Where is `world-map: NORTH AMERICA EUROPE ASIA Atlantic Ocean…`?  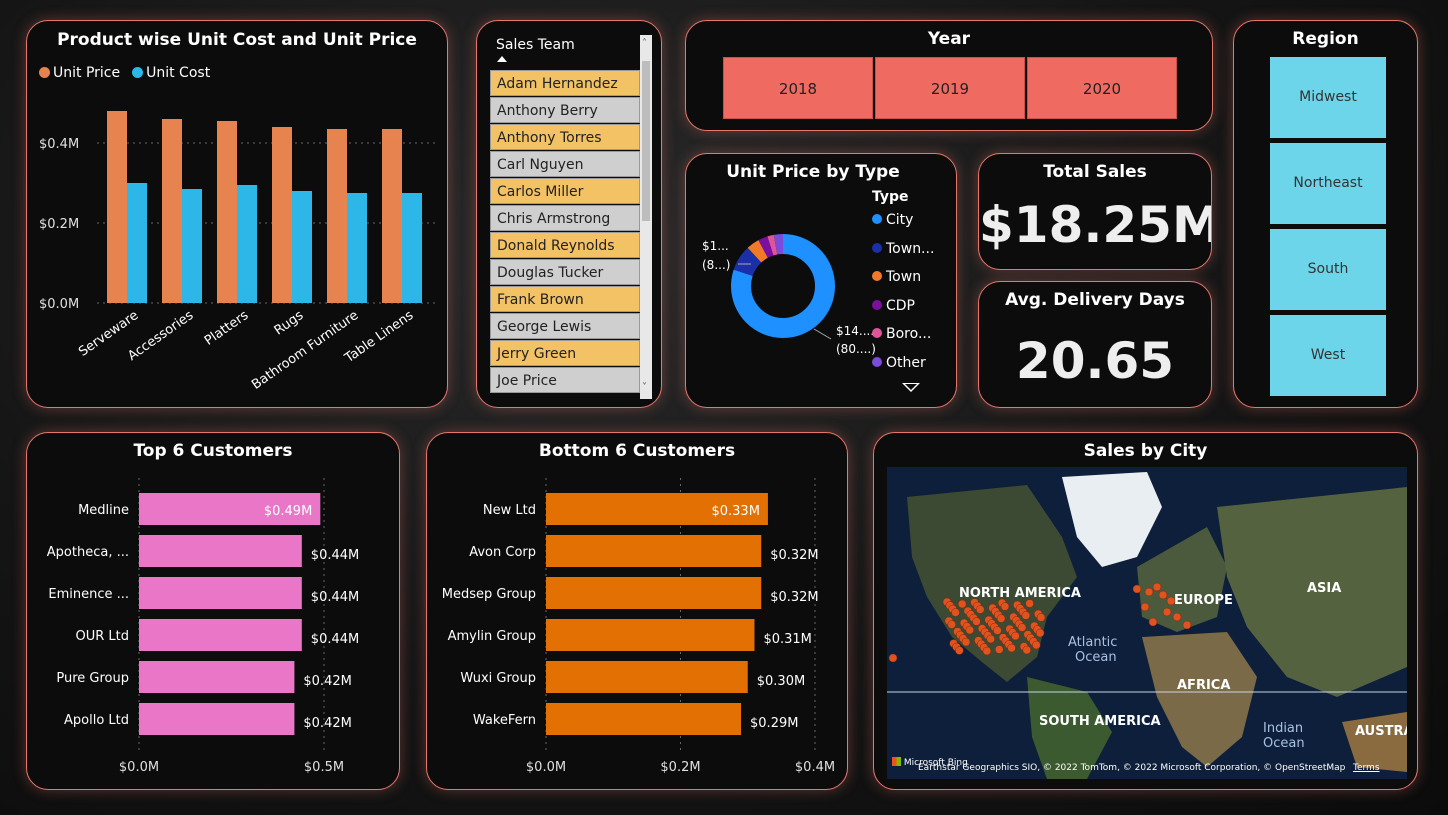 world-map: NORTH AMERICA EUROPE ASIA Atlantic Ocean… is located at coordinates (1147, 623).